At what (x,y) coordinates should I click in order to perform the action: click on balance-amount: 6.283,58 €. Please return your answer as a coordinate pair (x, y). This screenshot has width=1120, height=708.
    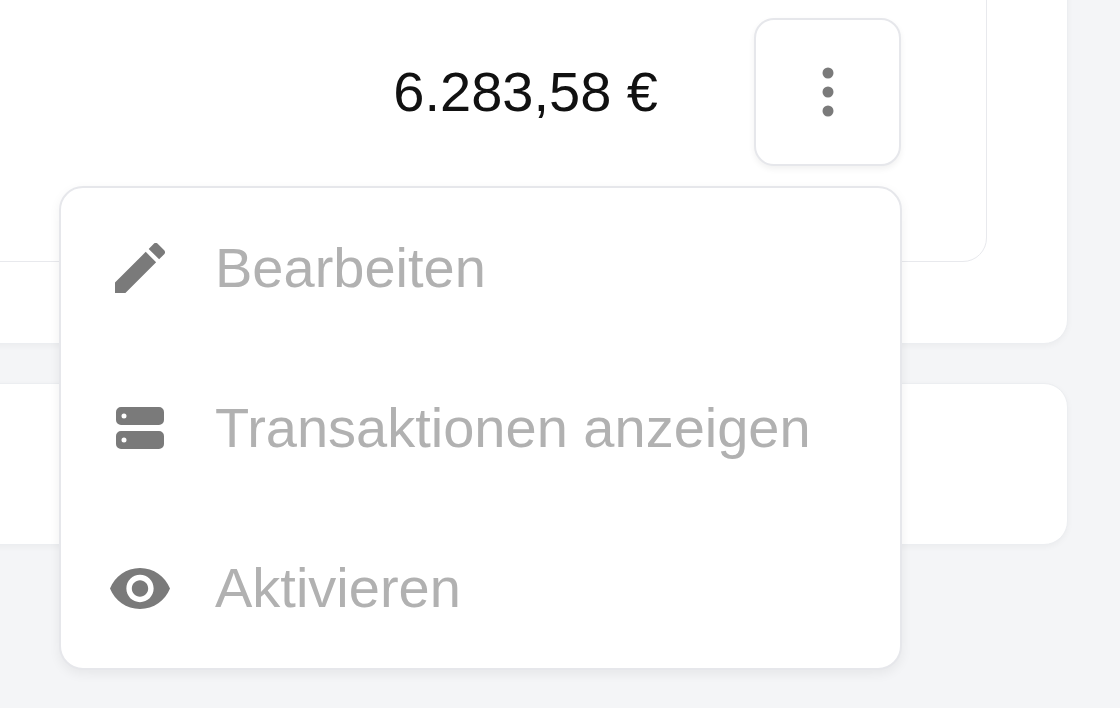
    Looking at the image, I should click on (525, 92).